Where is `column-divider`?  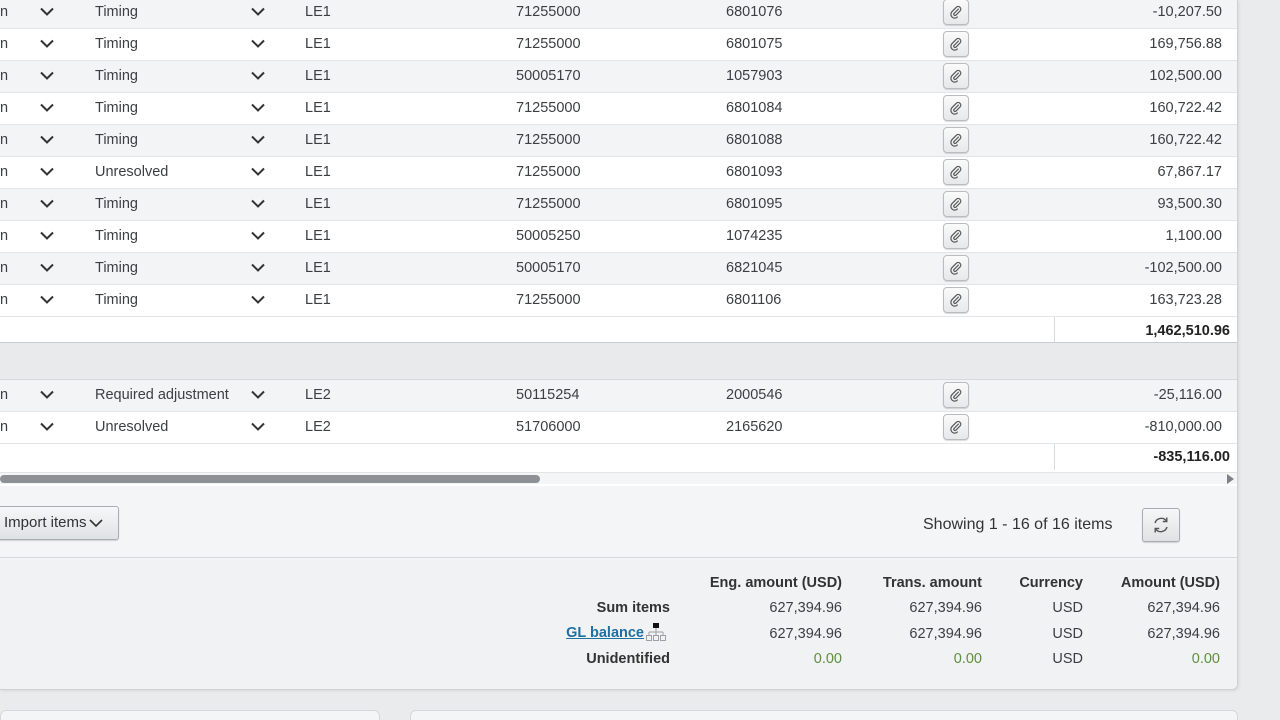 column-divider is located at coordinates (1054, 457).